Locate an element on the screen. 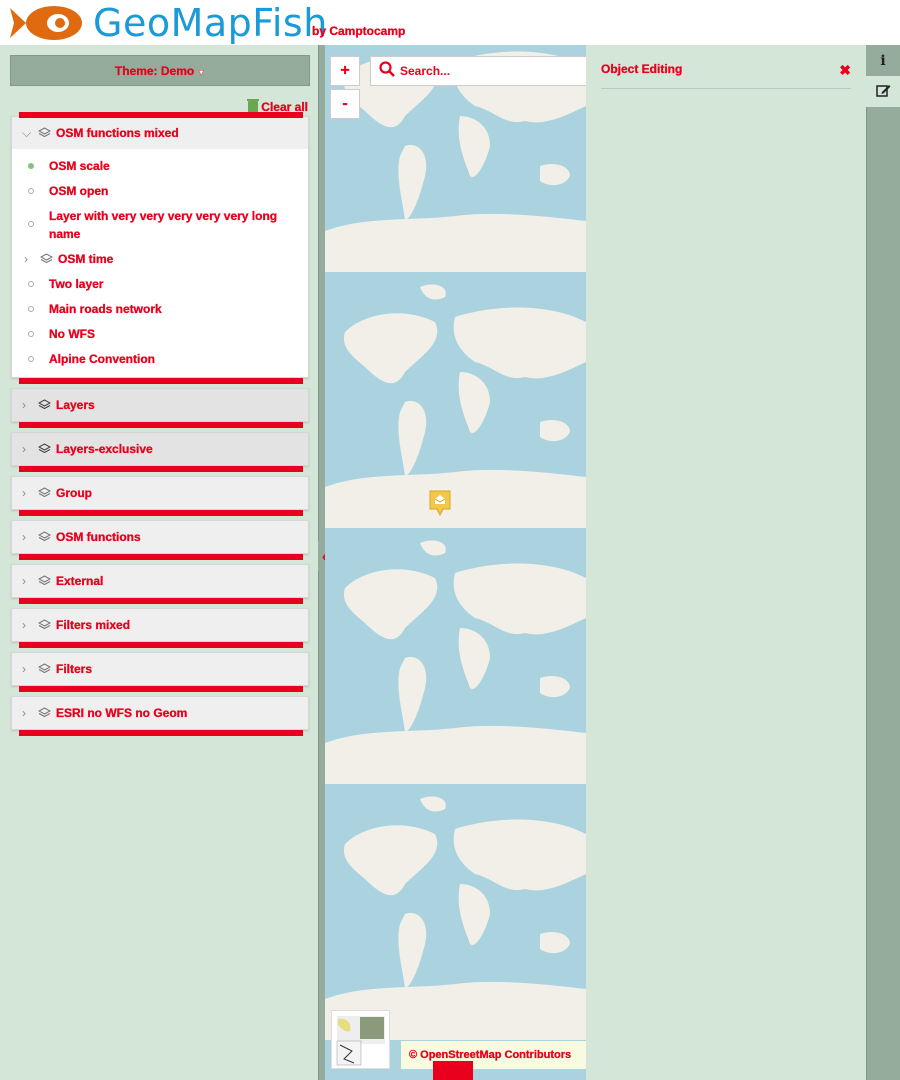 This screenshot has width=900, height=1080. map-feature-marker is located at coordinates (440, 505).